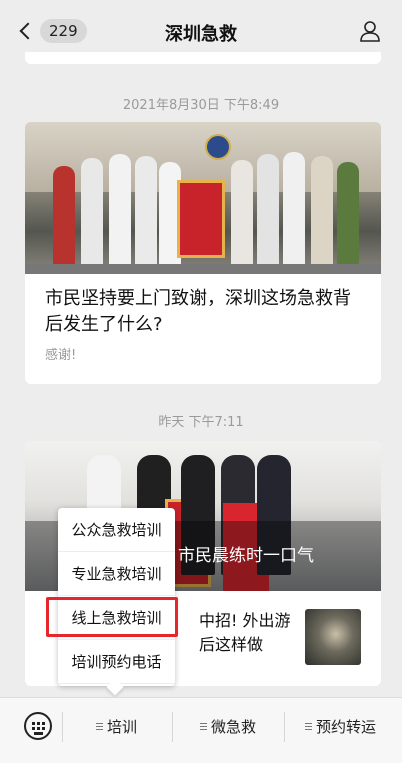 This screenshot has height=763, width=402. I want to click on tab-transfer-booking: 预约转运, so click(340, 726).